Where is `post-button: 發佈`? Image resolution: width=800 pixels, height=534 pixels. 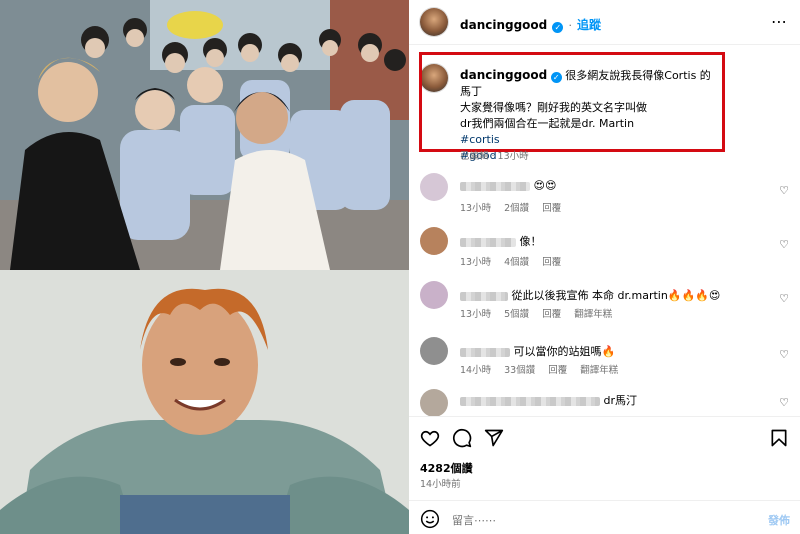 post-button: 發佈 is located at coordinates (779, 520).